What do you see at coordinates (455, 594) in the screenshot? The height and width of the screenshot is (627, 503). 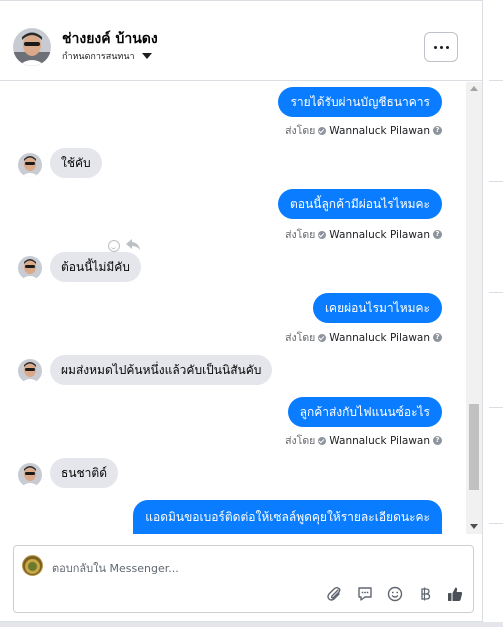 I see `thumbs-up-icon` at bounding box center [455, 594].